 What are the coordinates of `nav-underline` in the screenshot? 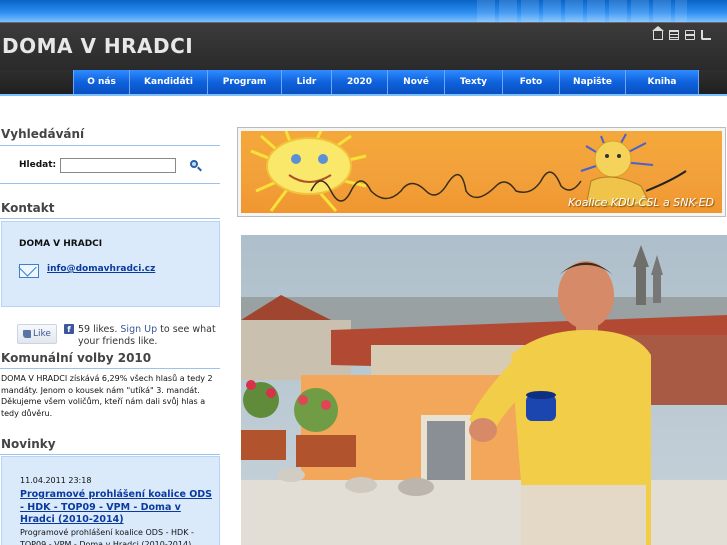 It's located at (363, 95).